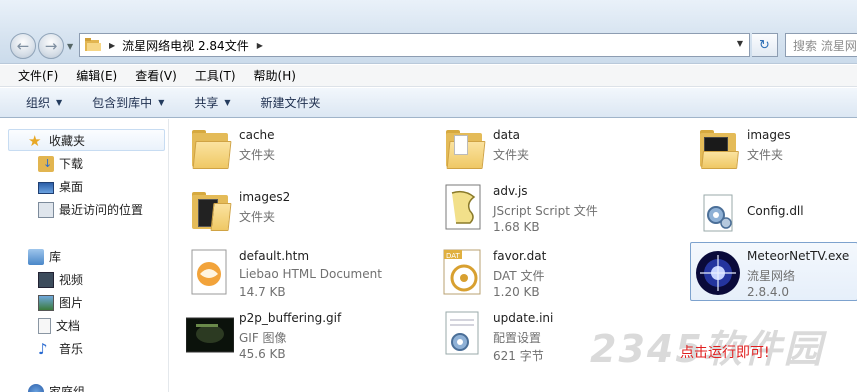  I want to click on nav-label: 桌面, so click(71, 187).